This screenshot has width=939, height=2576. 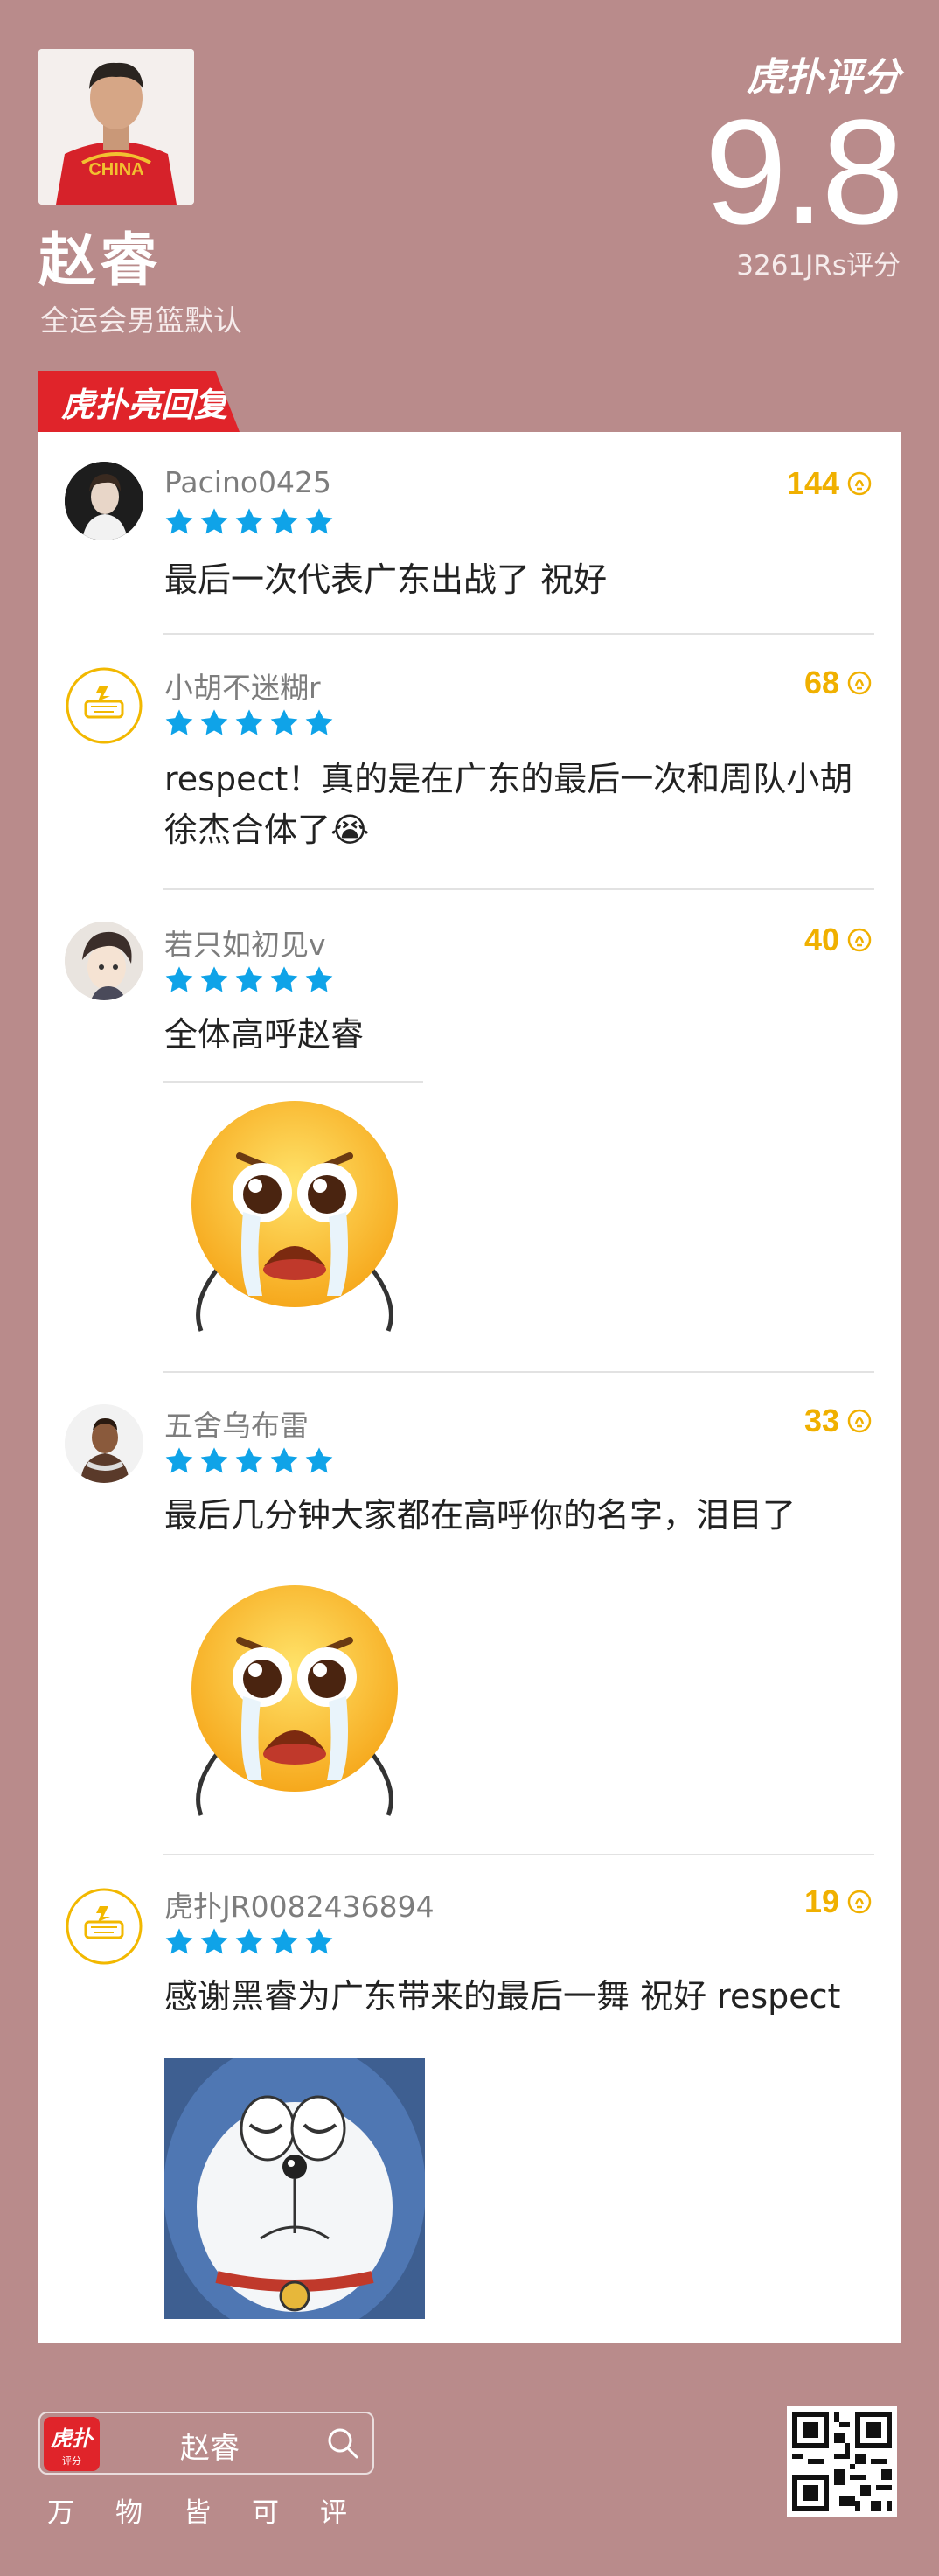 I want to click on like-button: 19, so click(x=838, y=1901).